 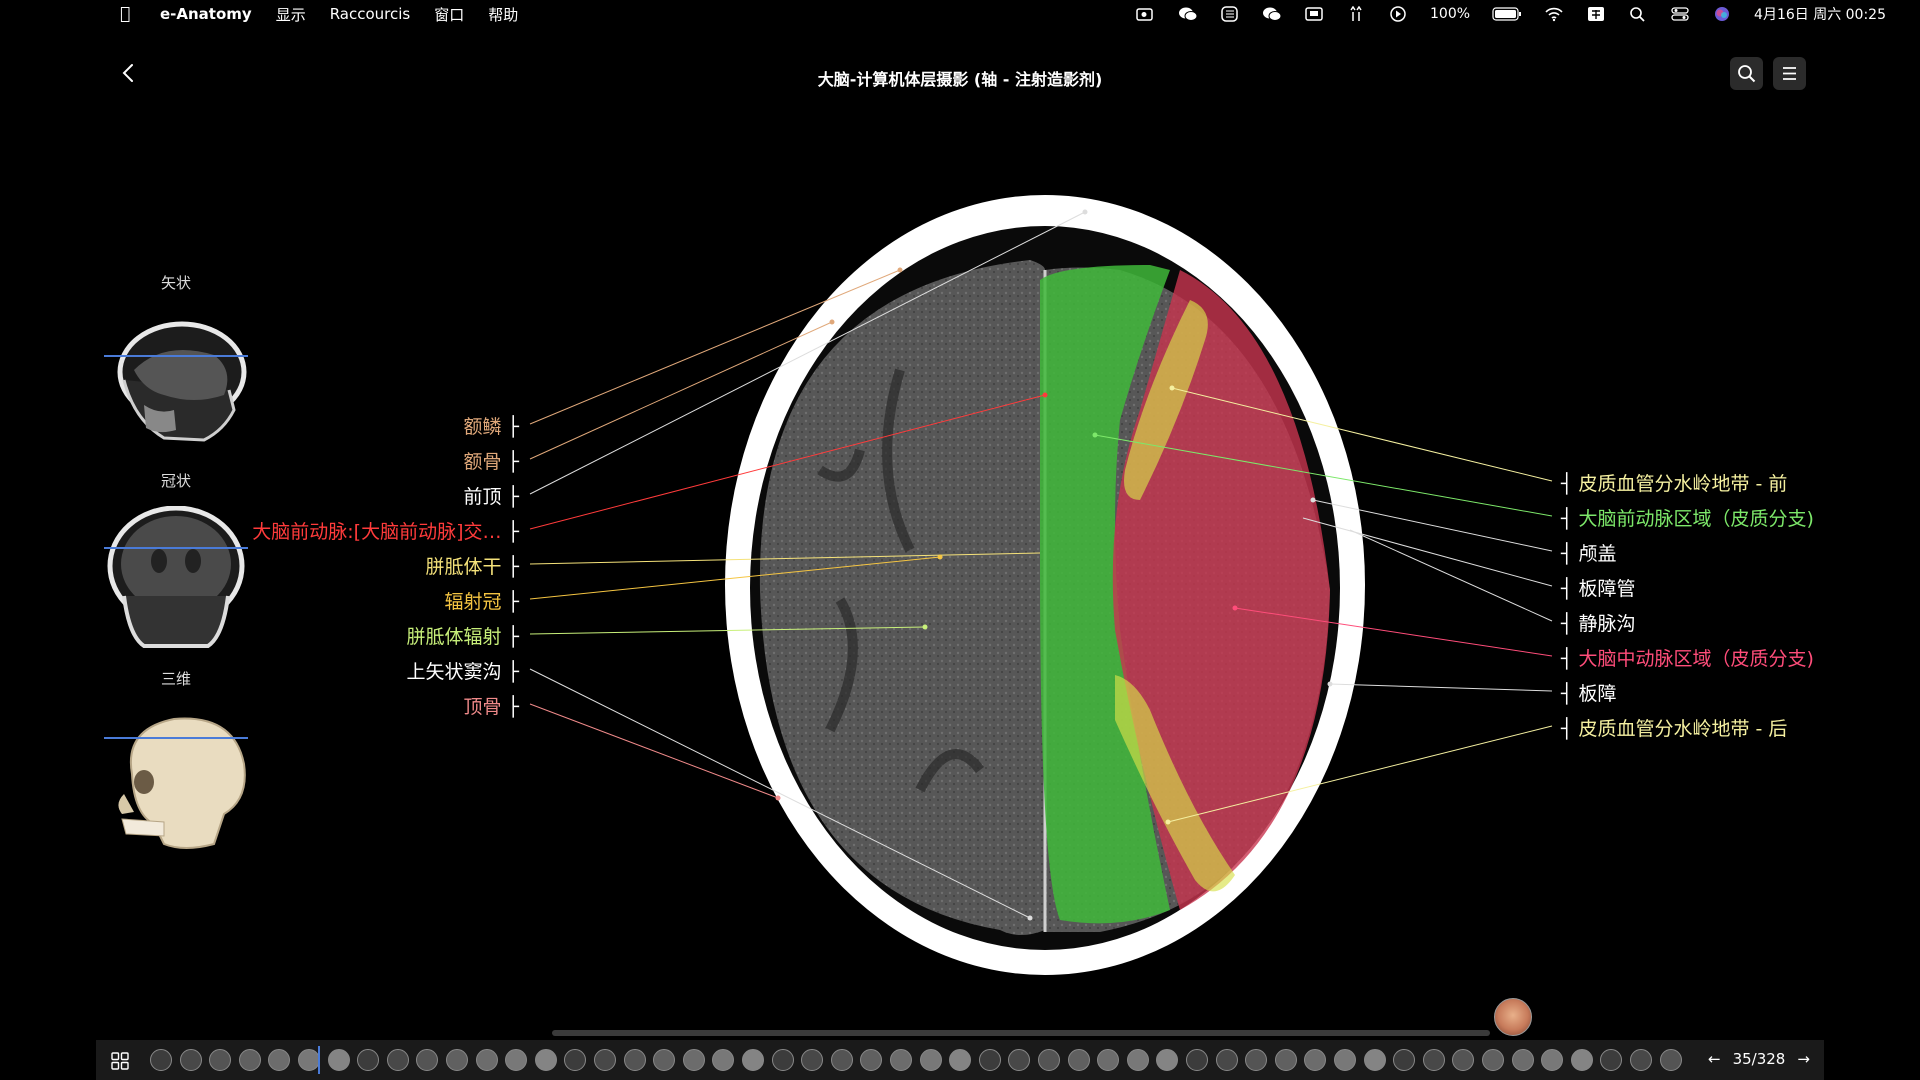 I want to click on 3d-skull-thumbnail, so click(x=176, y=779).